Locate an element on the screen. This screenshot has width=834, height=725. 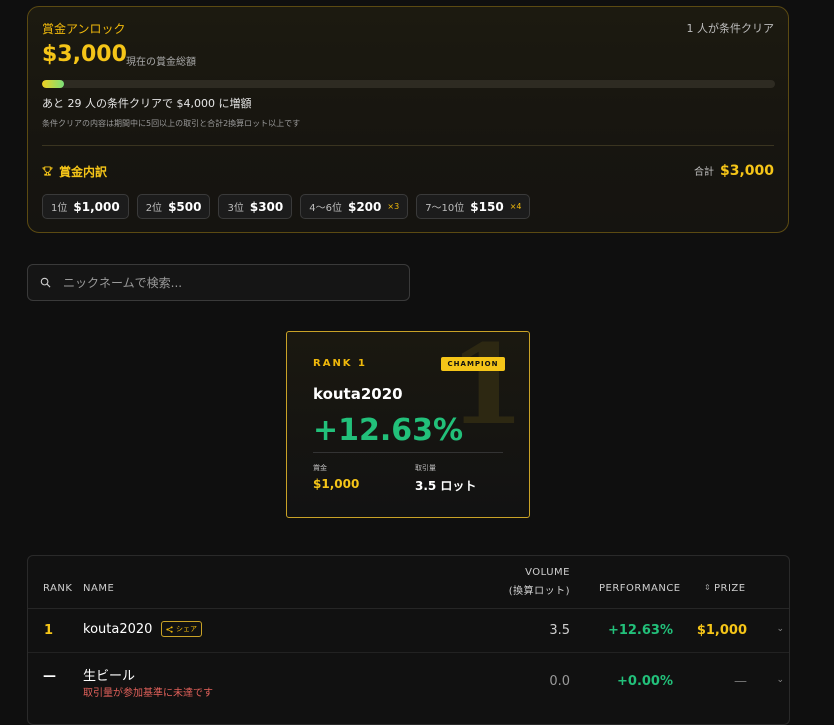
total-prize-label: 現在の賞金総額 is located at coordinates (161, 62).